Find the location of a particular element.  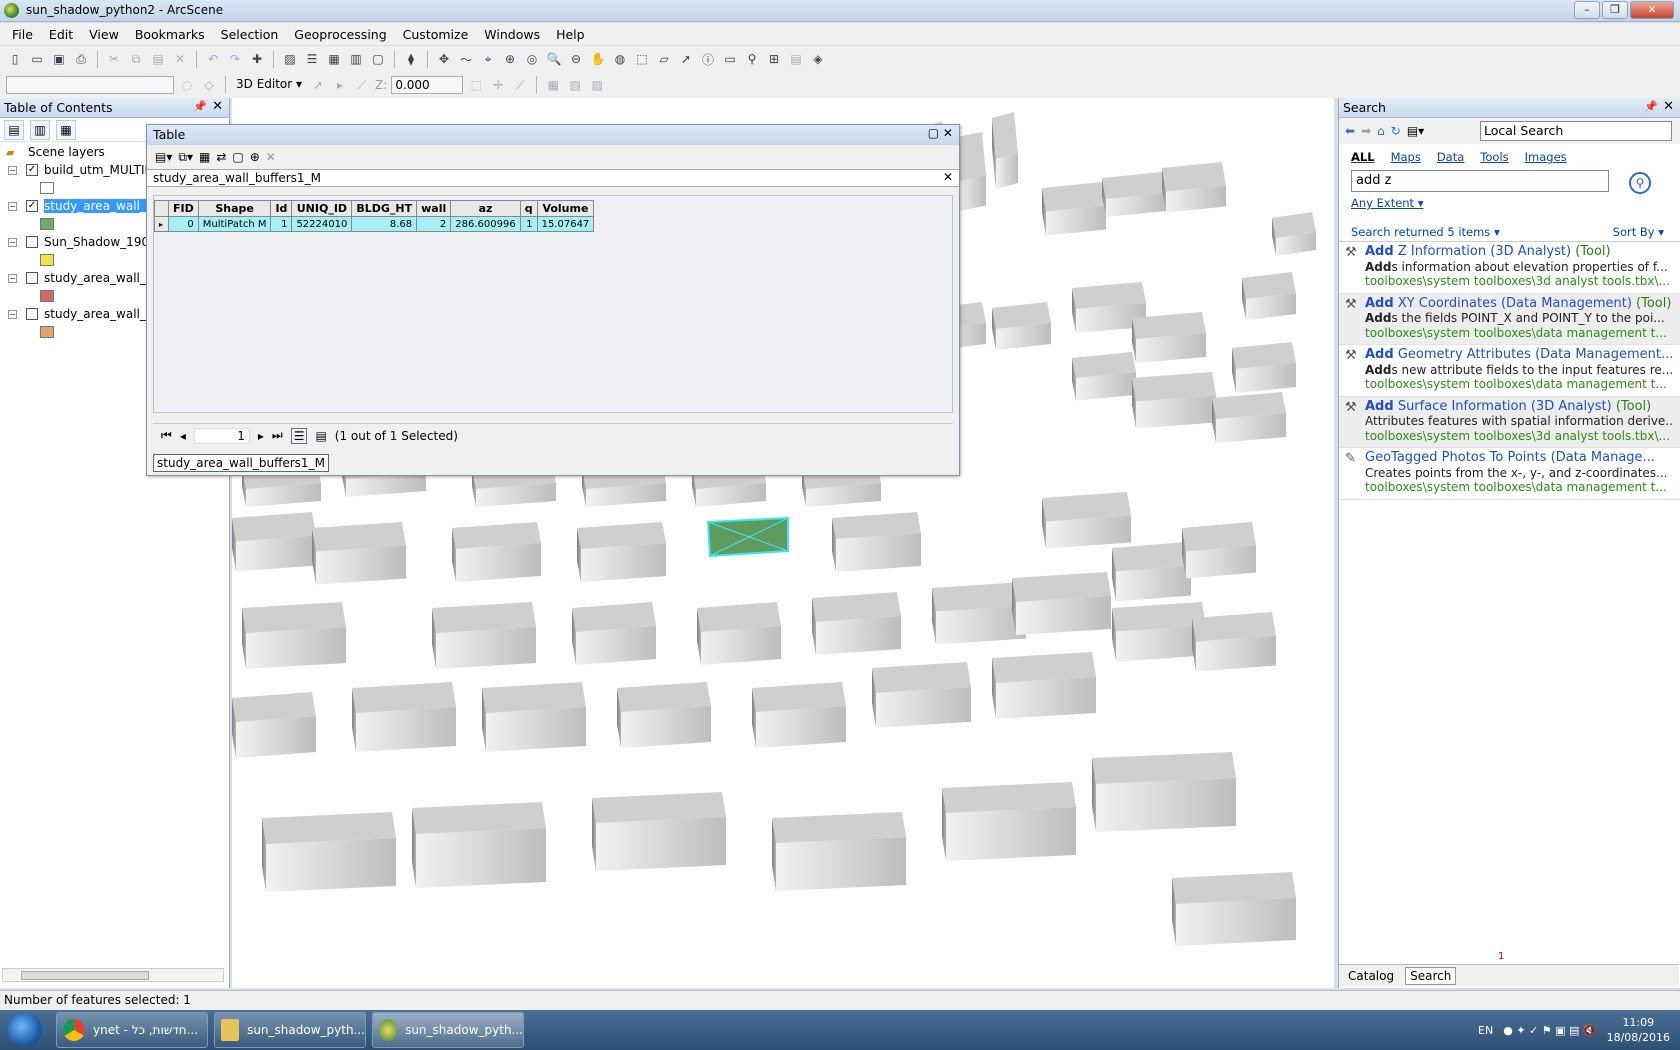

pan-icon: ✋ is located at coordinates (598, 59).